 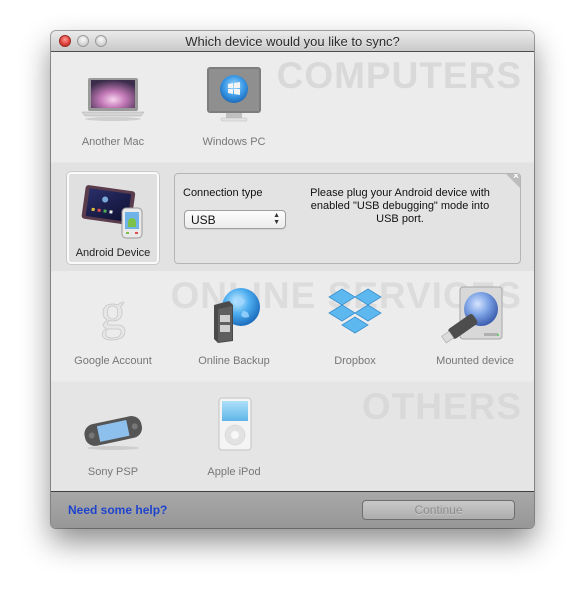 I want to click on device-label: Apple iPod, so click(x=234, y=472).